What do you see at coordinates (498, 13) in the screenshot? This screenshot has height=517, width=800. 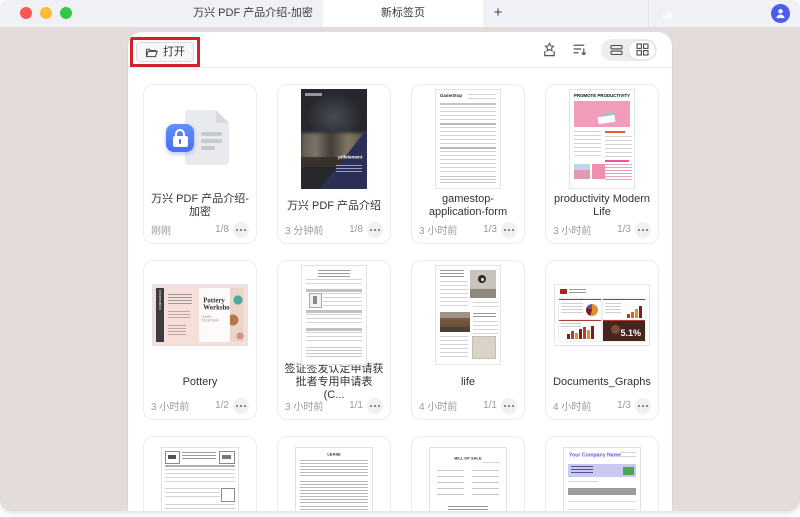 I see `new-tab-icon: +` at bounding box center [498, 13].